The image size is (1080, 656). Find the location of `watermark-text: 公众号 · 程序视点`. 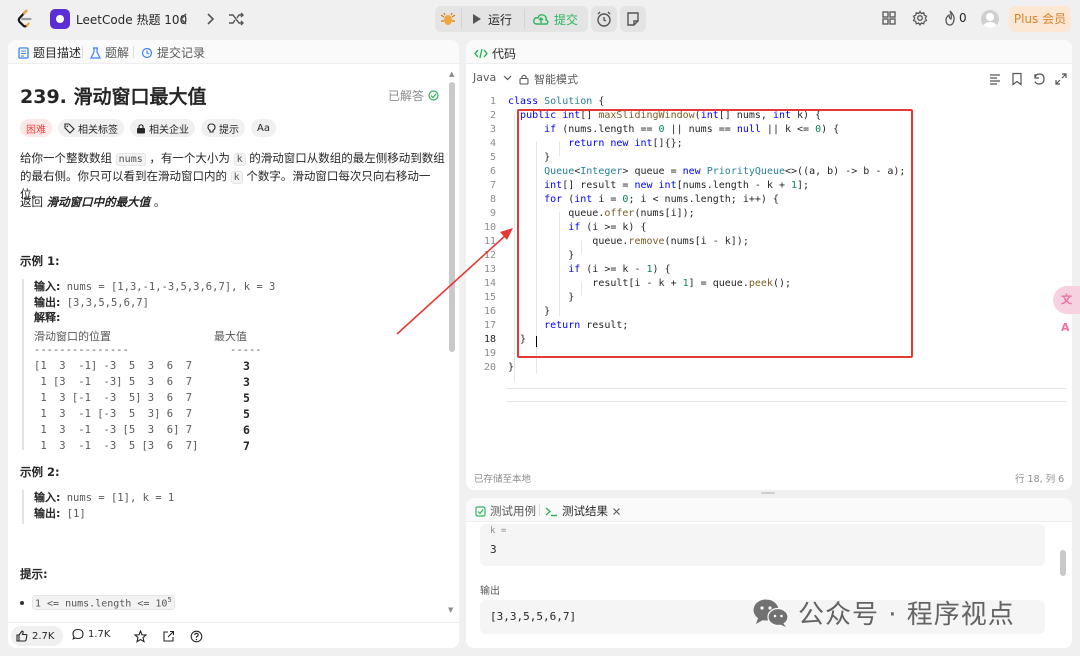

watermark-text: 公众号 · 程序视点 is located at coordinates (906, 615).